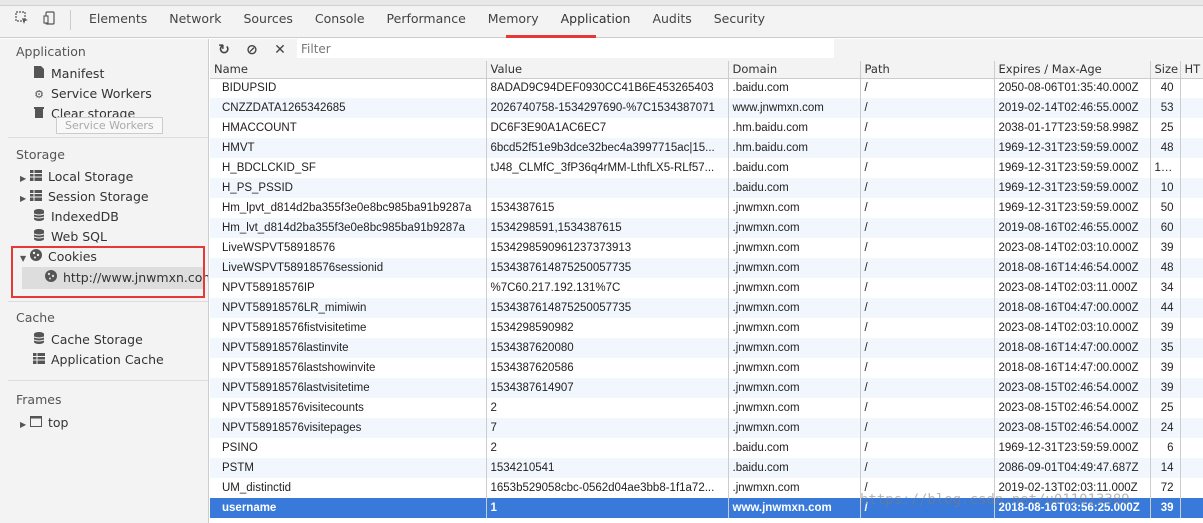 This screenshot has width=1203, height=523. I want to click on refresh-icon: ↻, so click(224, 50).